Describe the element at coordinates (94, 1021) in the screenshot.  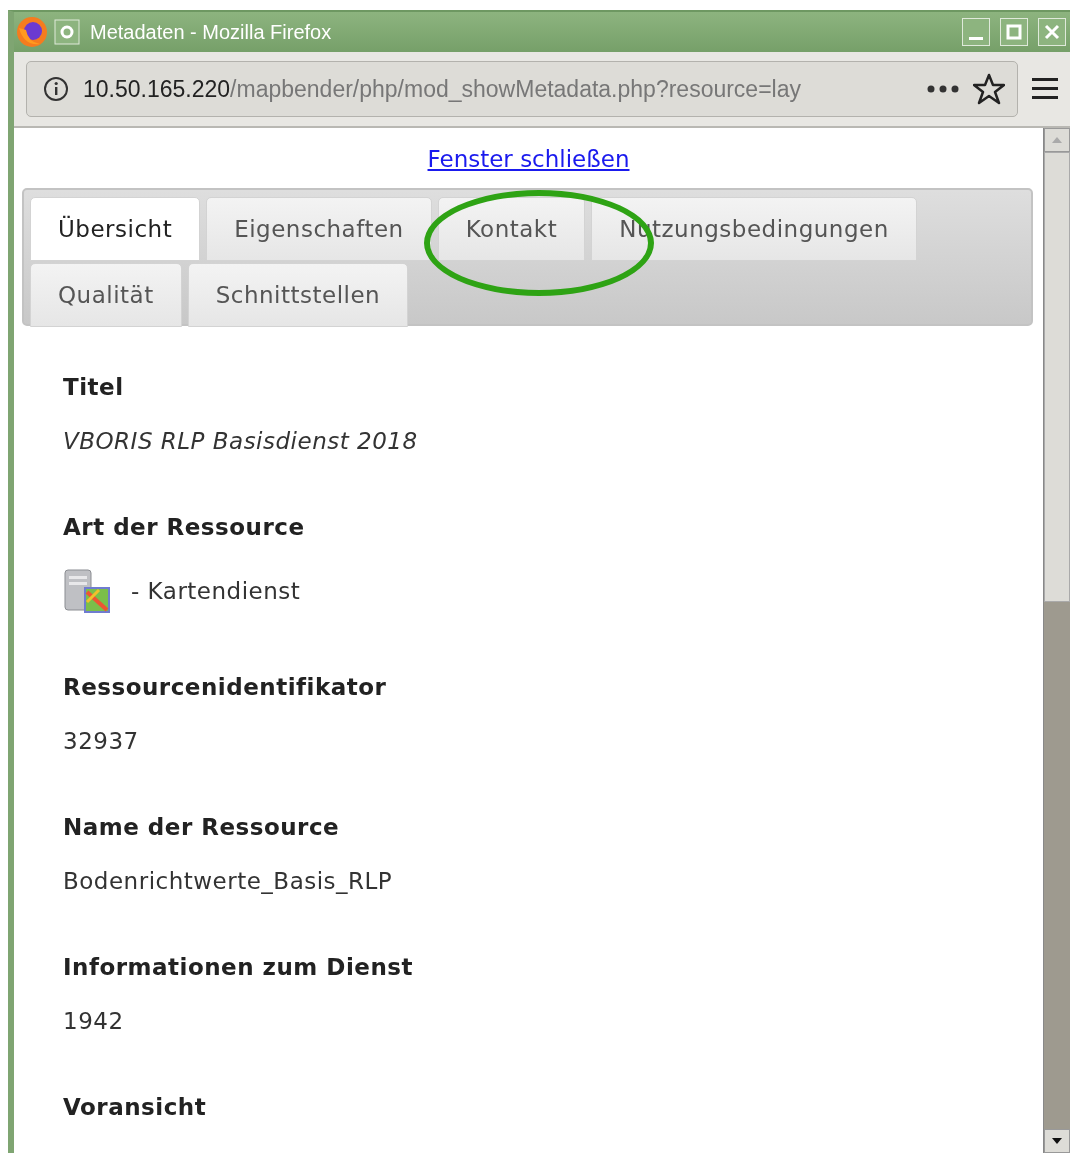
I see `section-value: 1942` at that location.